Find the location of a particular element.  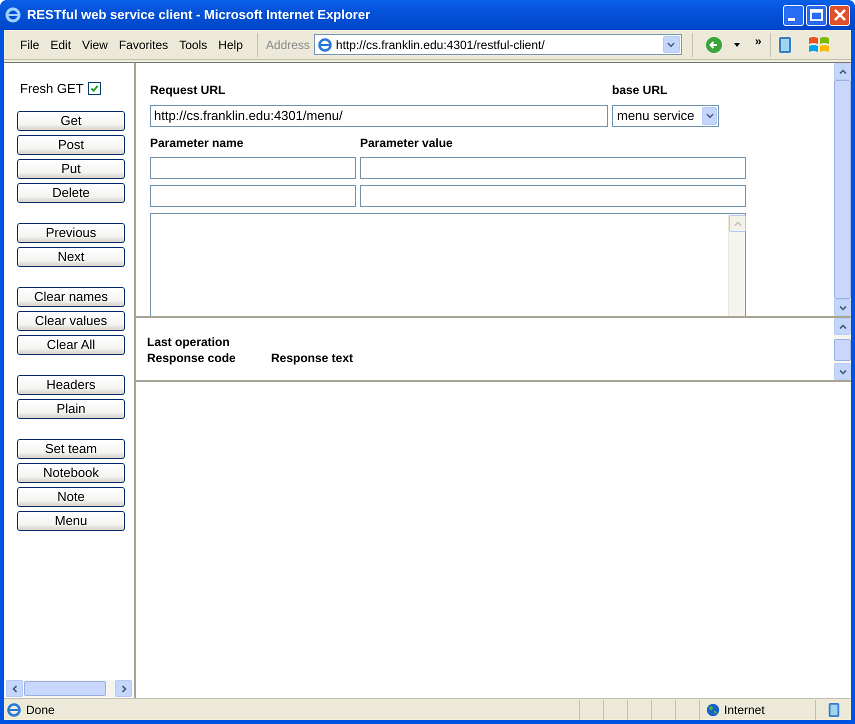

sidebar-button: Clear All is located at coordinates (71, 344).